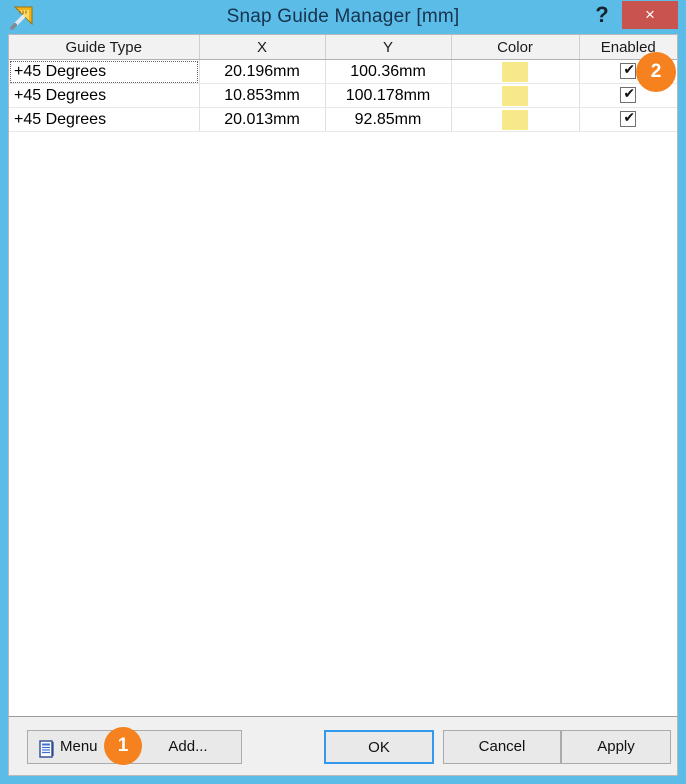 The width and height of the screenshot is (686, 784). I want to click on cell-x: 10.853mm, so click(262, 95).